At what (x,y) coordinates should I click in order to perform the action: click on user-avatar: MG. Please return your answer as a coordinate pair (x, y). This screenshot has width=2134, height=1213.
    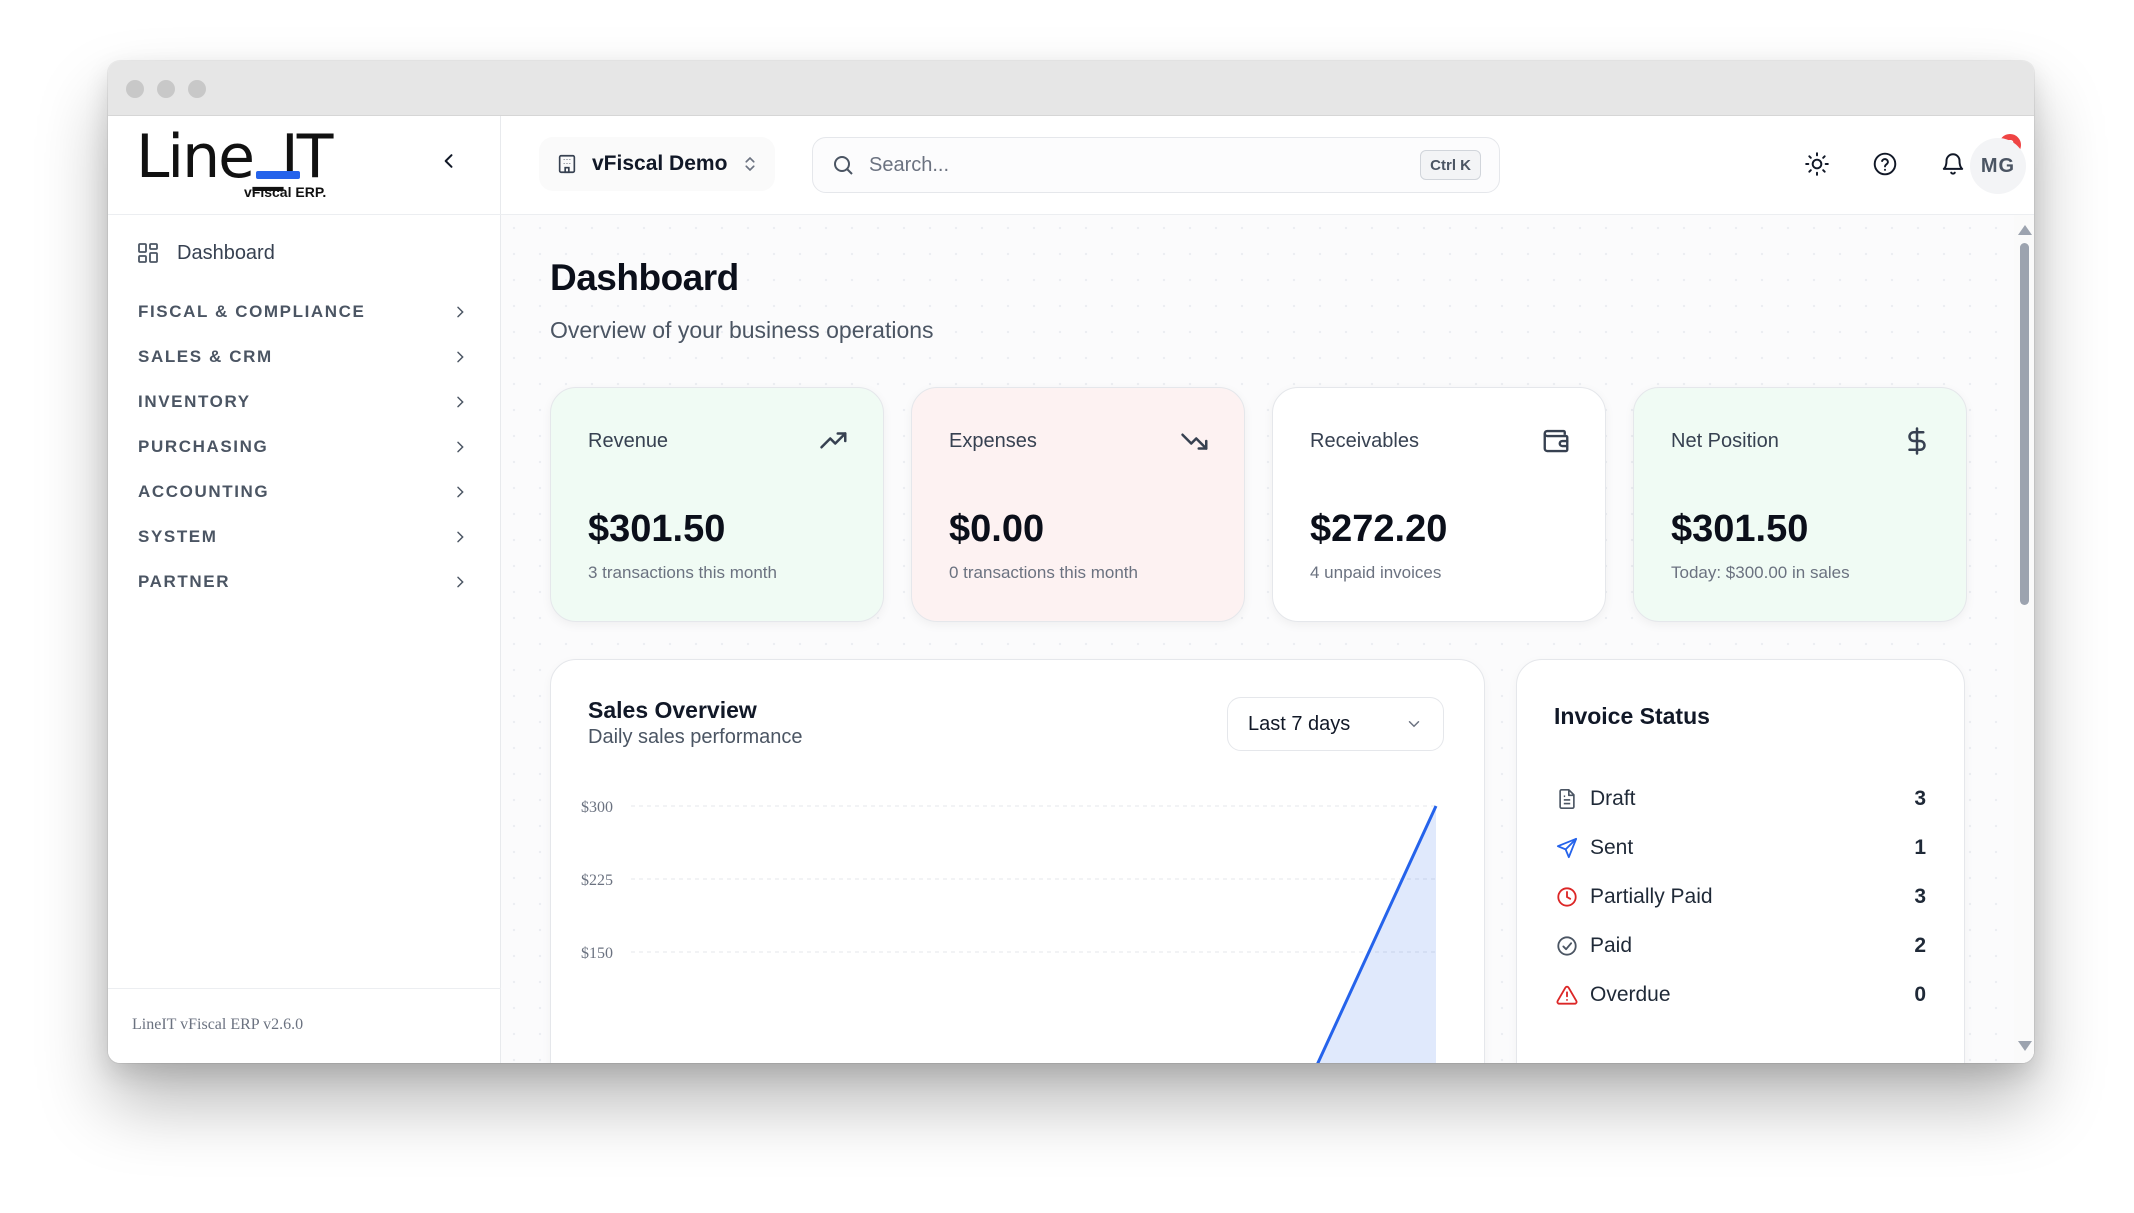
    Looking at the image, I should click on (1998, 166).